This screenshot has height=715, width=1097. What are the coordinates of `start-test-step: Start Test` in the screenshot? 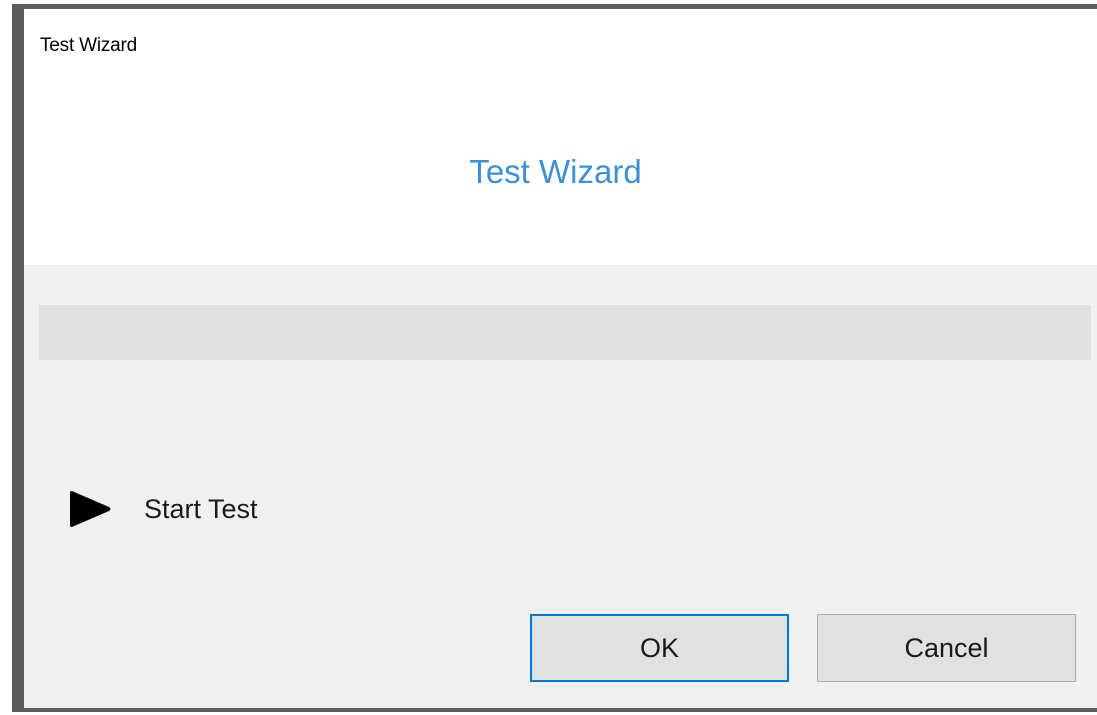 It's located at (163, 509).